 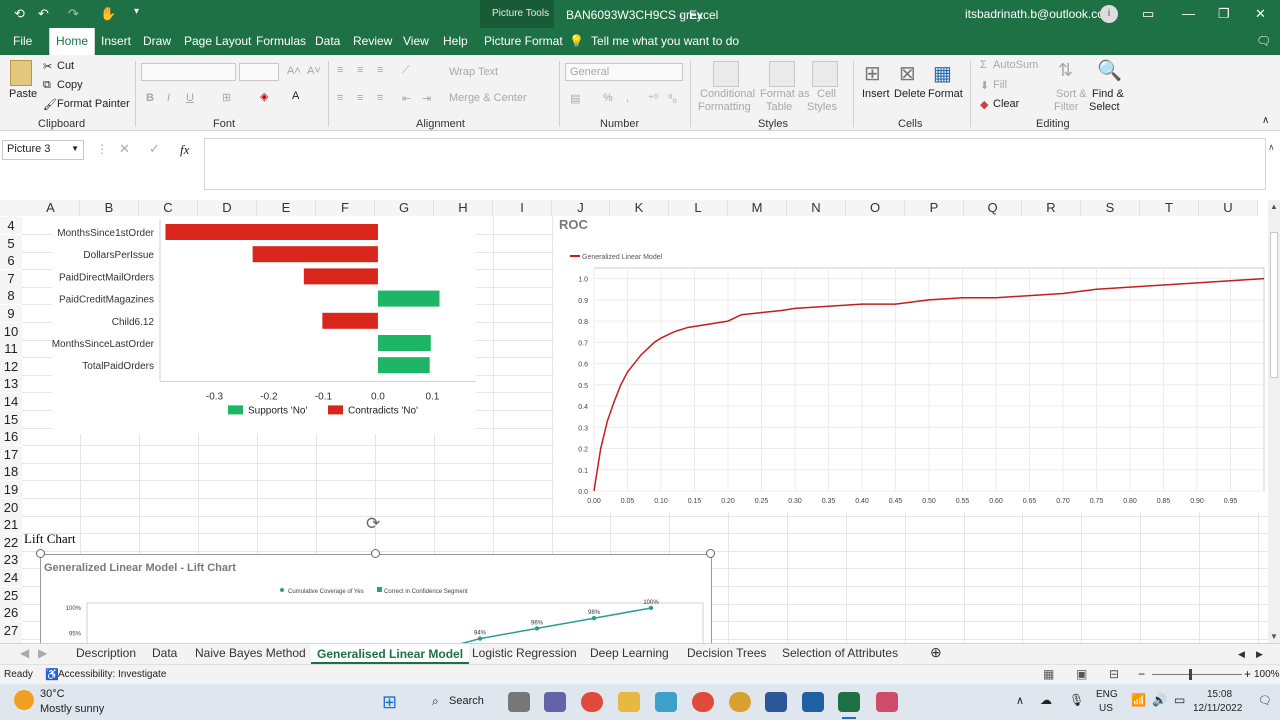 I want to click on cut-icon: ✂, so click(x=47, y=66).